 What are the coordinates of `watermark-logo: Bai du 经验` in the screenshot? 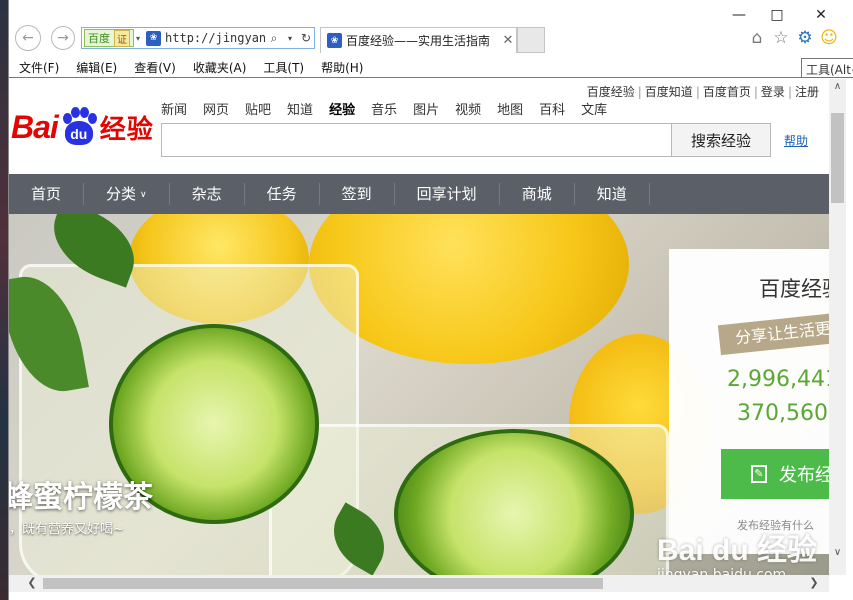 It's located at (737, 550).